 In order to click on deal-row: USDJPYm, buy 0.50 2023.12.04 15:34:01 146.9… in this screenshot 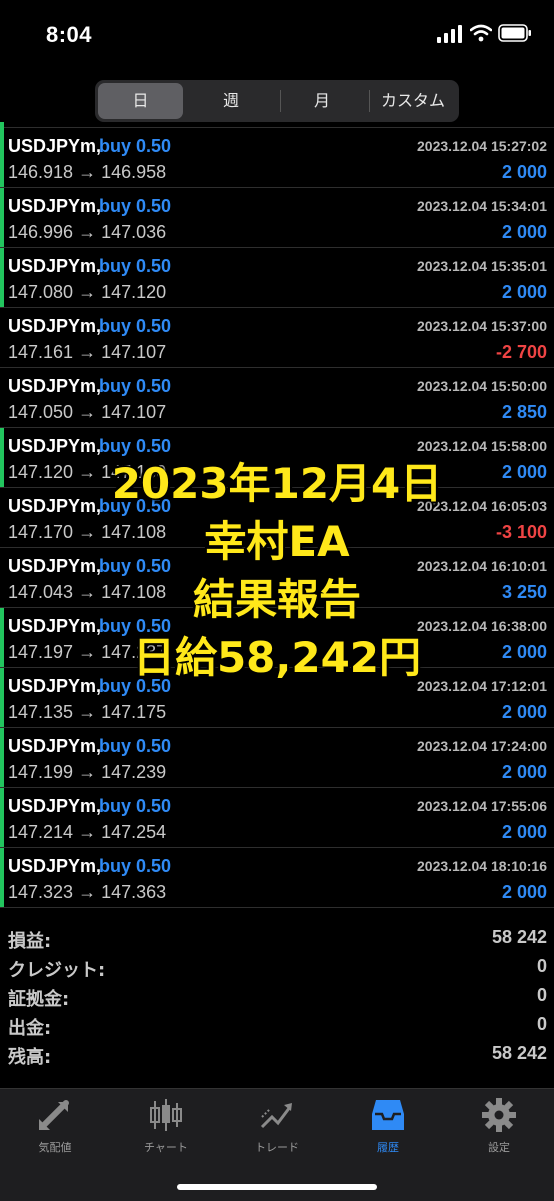, I will do `click(277, 218)`.